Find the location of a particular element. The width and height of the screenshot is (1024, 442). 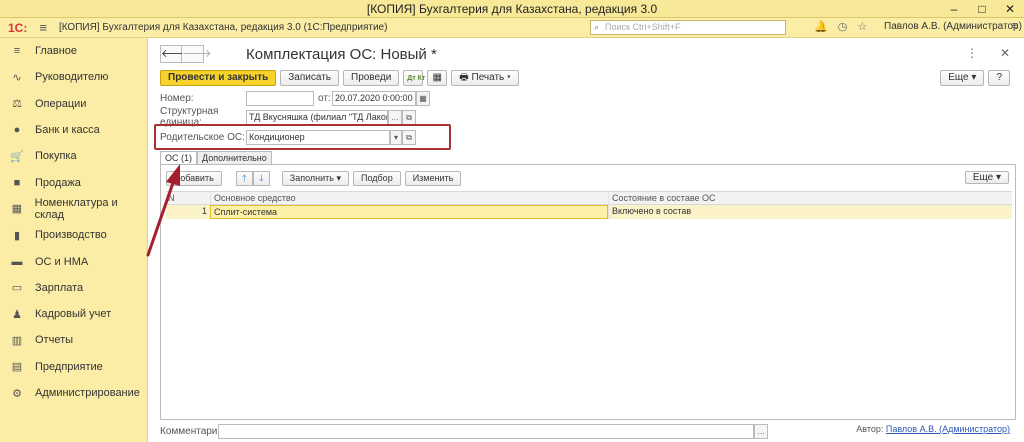

sidebar-item-5: ■ Продажа is located at coordinates (73, 182).